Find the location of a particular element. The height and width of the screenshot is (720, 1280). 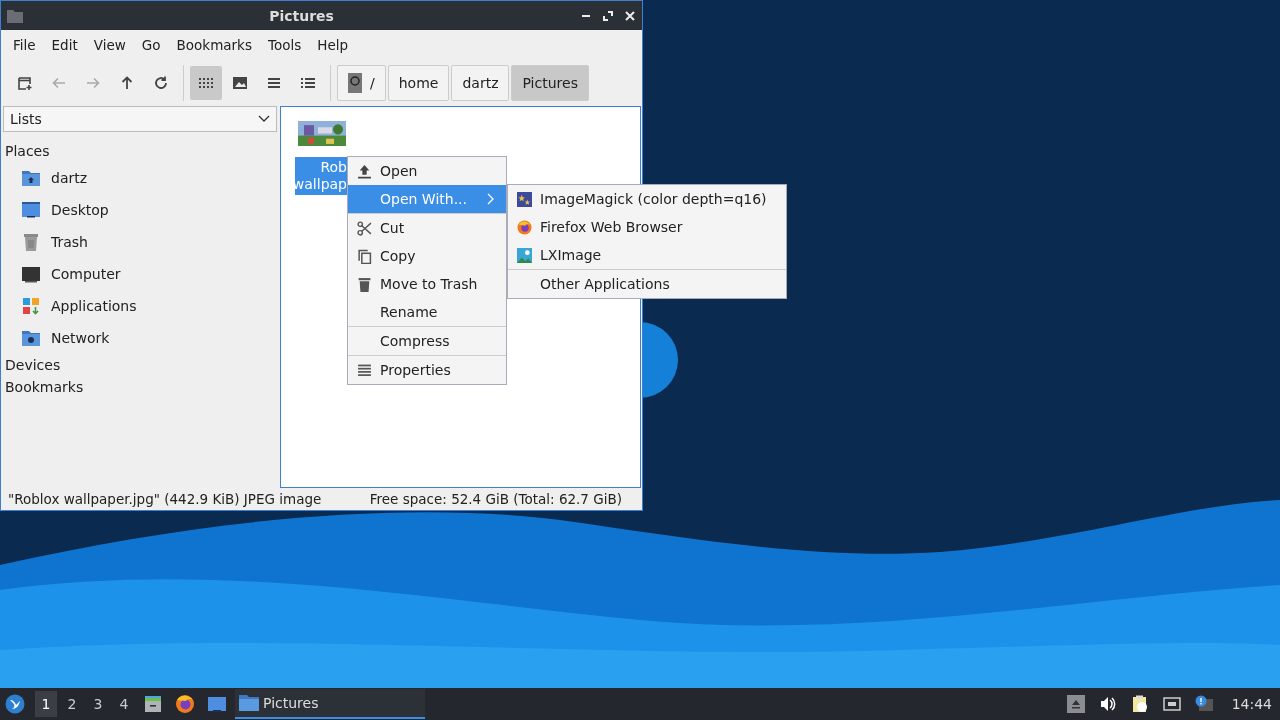

menu-item: Help is located at coordinates (332, 45).